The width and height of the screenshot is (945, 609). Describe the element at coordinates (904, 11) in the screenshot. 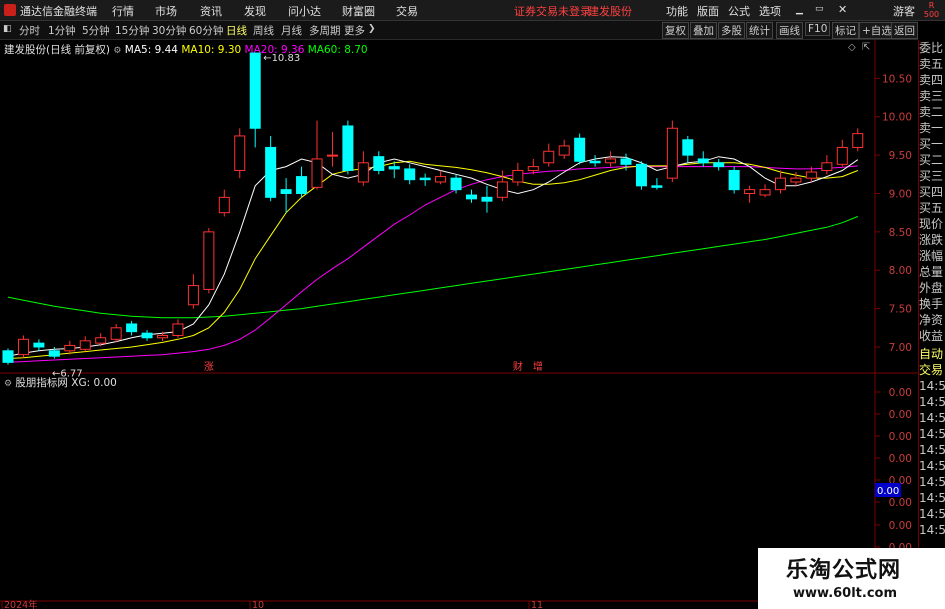

I see `guest-label: 游客` at that location.